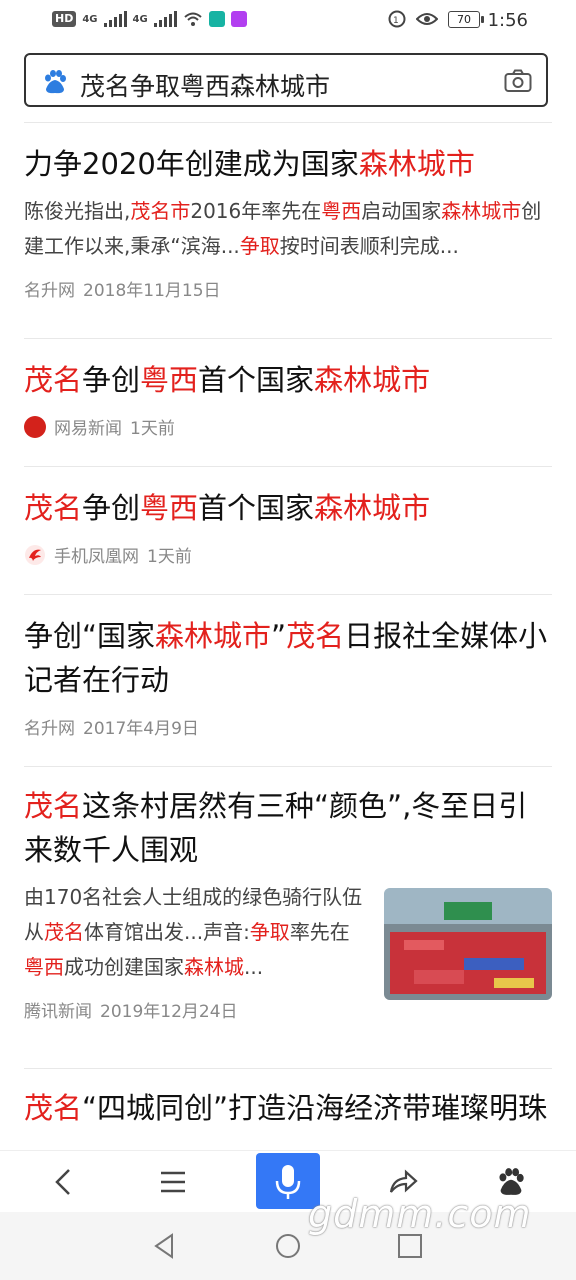 The height and width of the screenshot is (1280, 576). Describe the element at coordinates (518, 81) in the screenshot. I see `camera-icon` at that location.